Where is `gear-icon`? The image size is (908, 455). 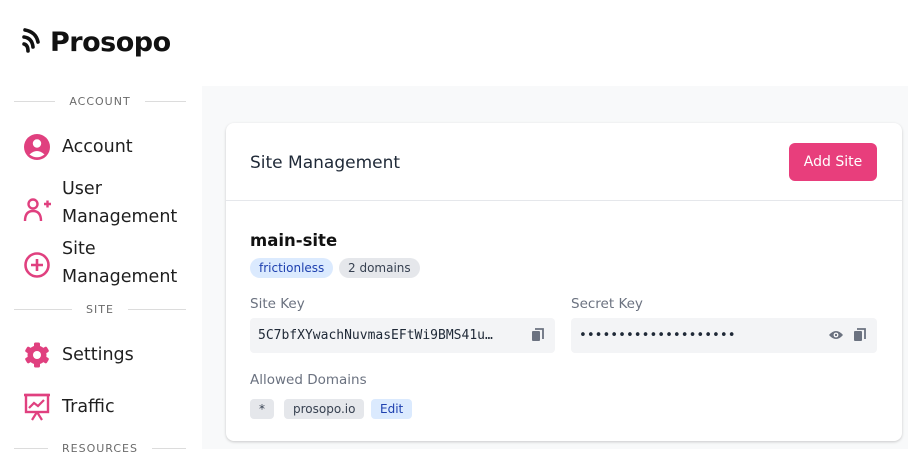
gear-icon is located at coordinates (37, 355).